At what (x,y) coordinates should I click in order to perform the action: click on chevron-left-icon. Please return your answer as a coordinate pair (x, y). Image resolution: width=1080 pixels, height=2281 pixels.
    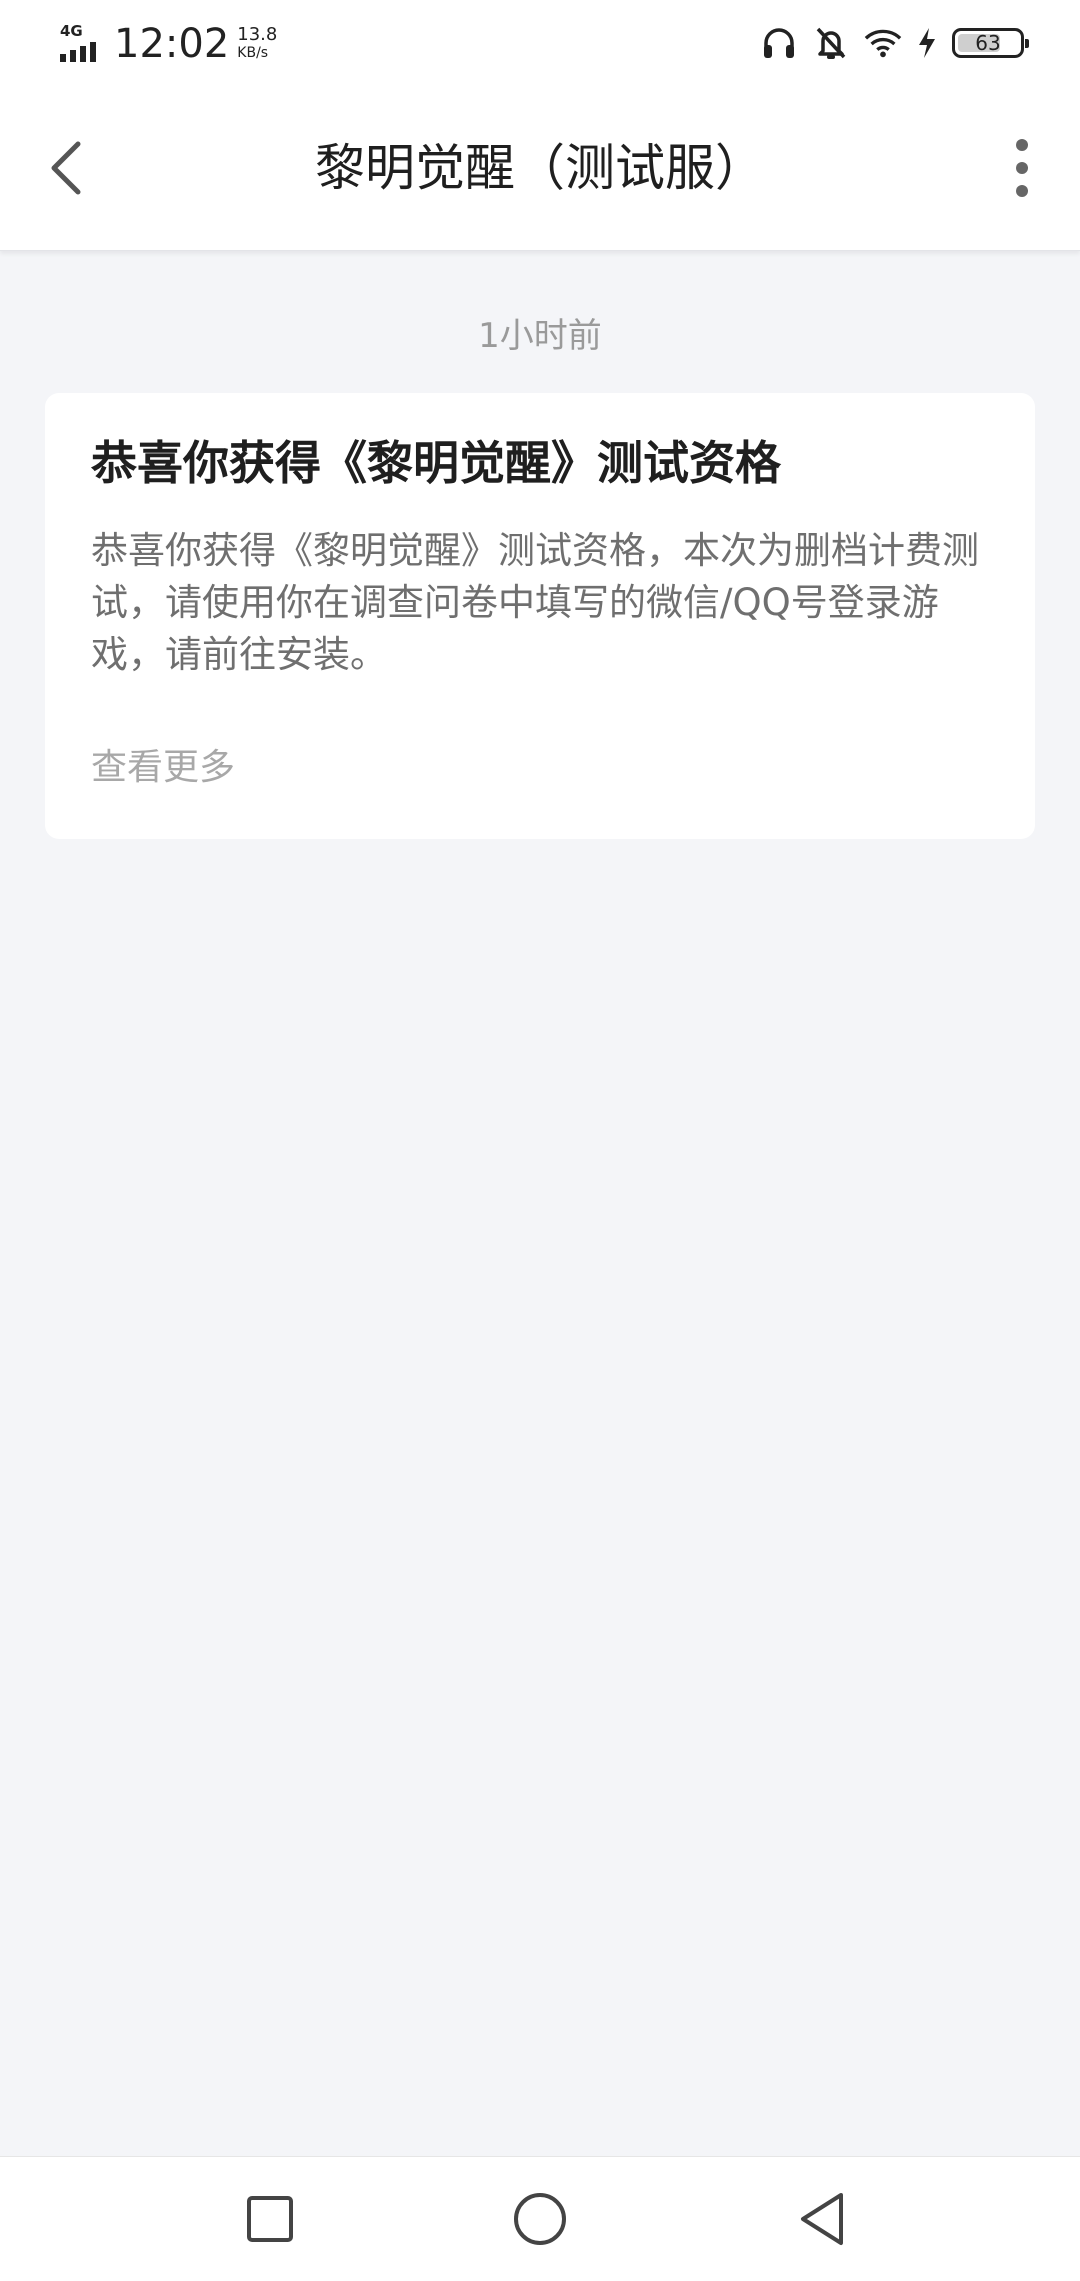
    Looking at the image, I should click on (66, 168).